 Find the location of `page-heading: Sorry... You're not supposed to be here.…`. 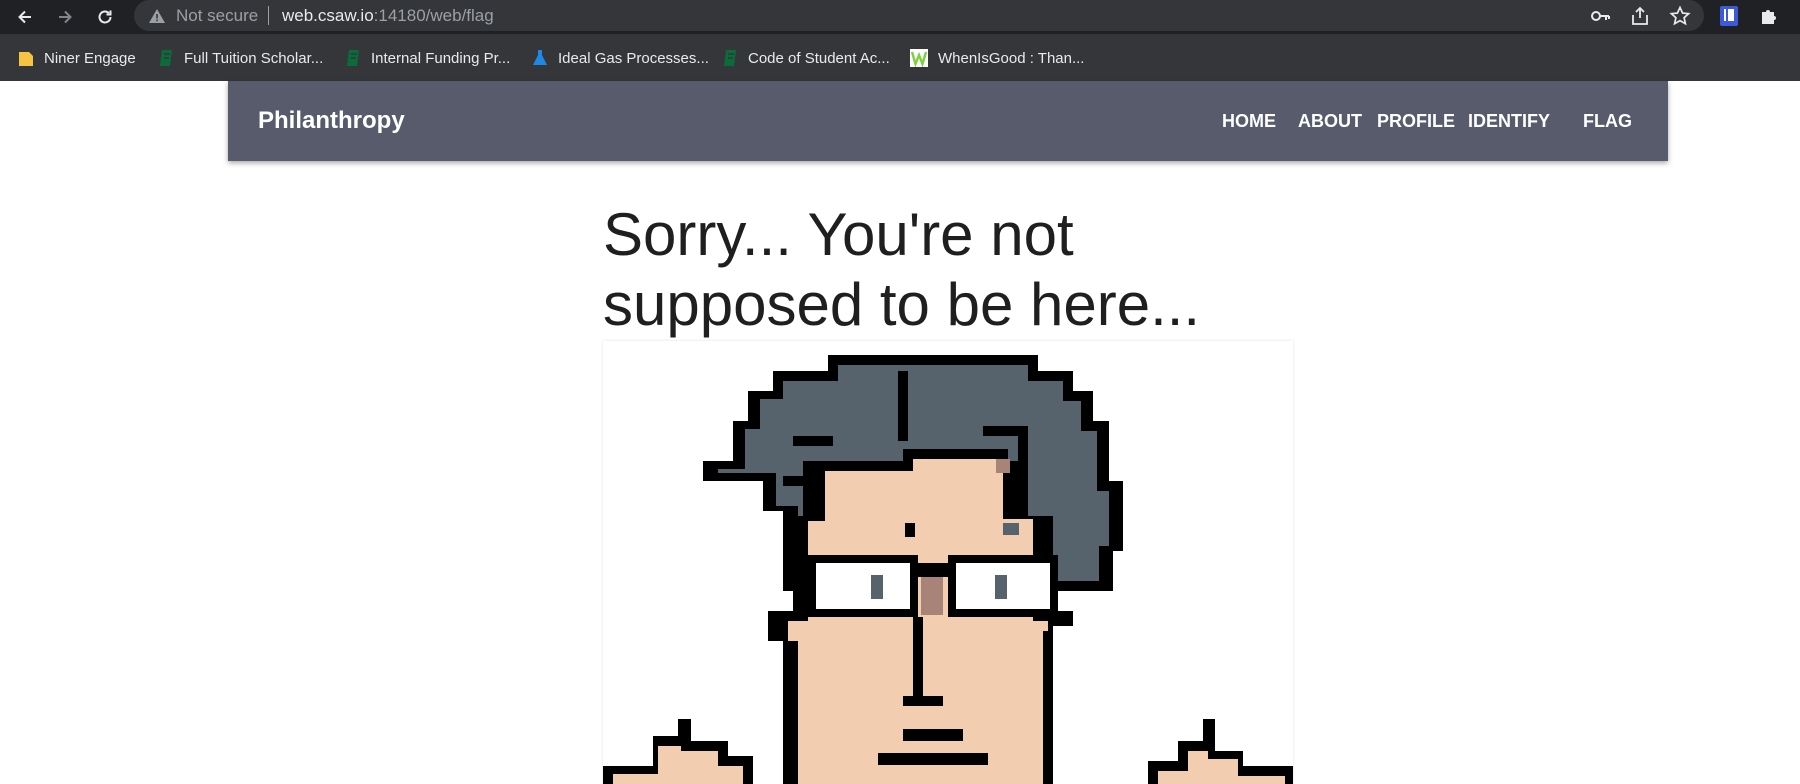

page-heading: Sorry... You're not supposed to be here.… is located at coordinates (963, 270).